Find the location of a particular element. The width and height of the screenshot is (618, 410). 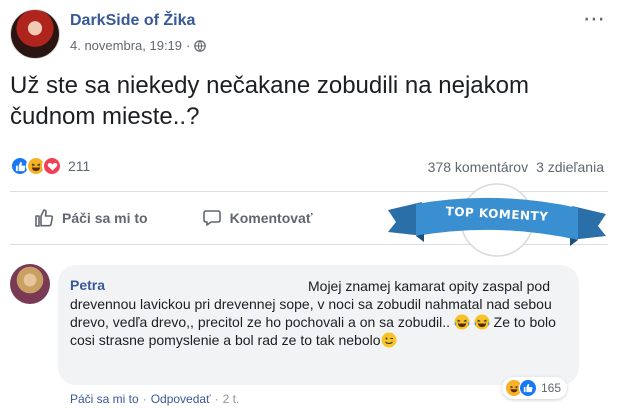

comment-reaction-count: 165 is located at coordinates (551, 388).